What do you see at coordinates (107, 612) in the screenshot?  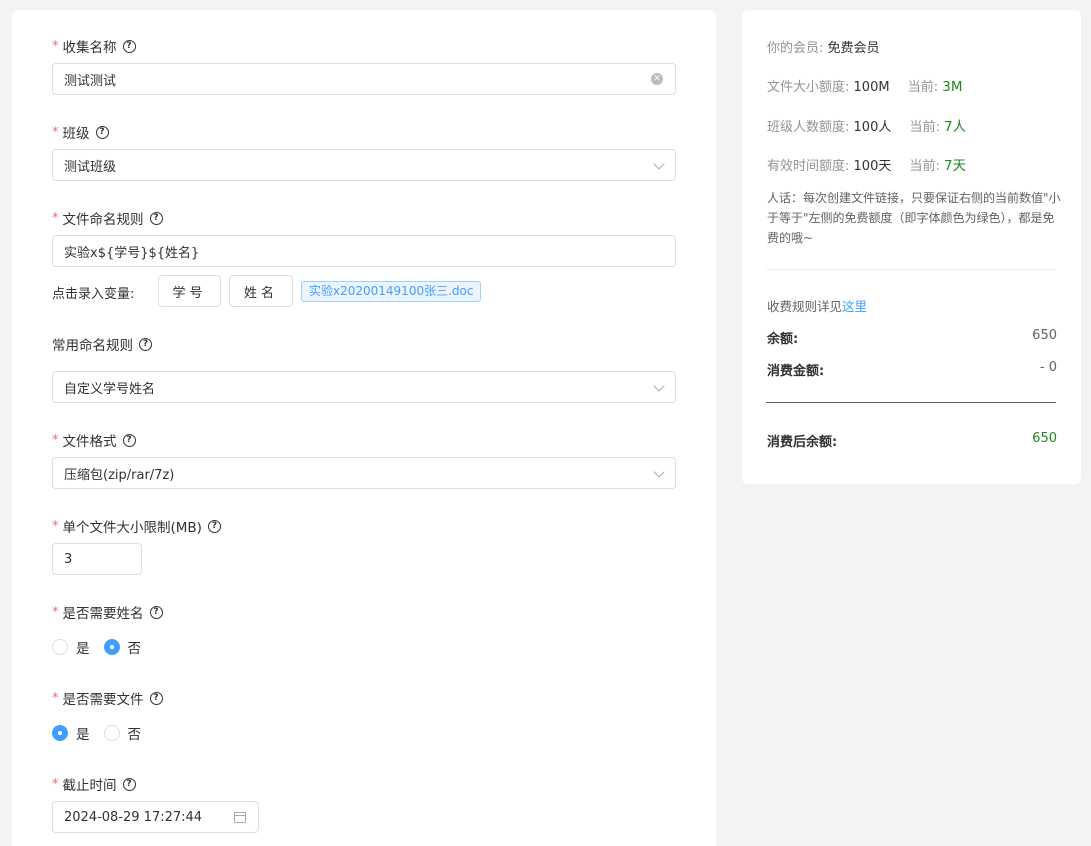 I see `need-name-label: * 是否需要姓名 ?` at bounding box center [107, 612].